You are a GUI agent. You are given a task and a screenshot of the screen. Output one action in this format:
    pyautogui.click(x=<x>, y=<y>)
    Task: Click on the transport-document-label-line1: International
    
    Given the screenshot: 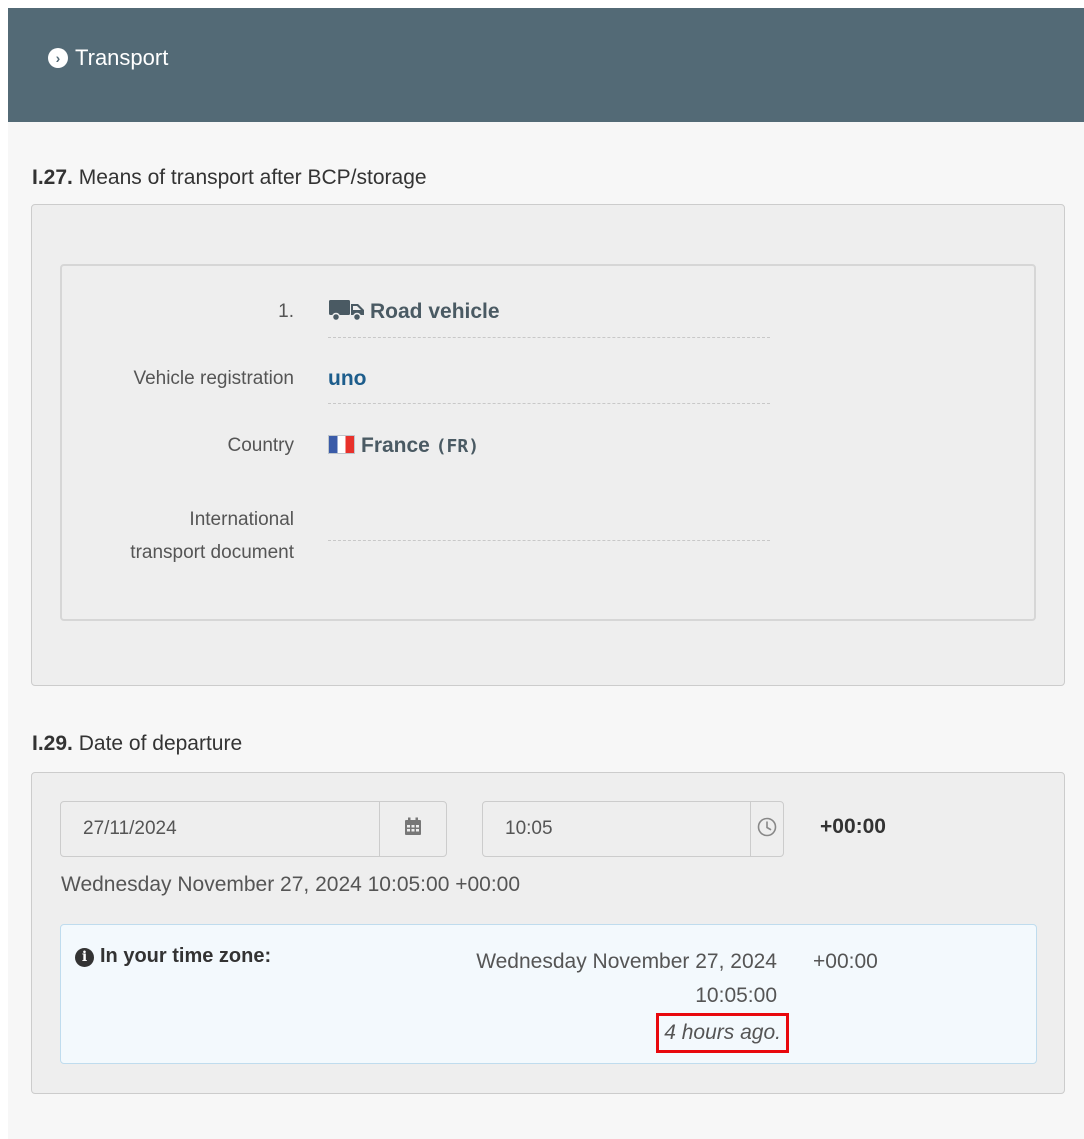 What is the action you would take?
    pyautogui.click(x=241, y=519)
    